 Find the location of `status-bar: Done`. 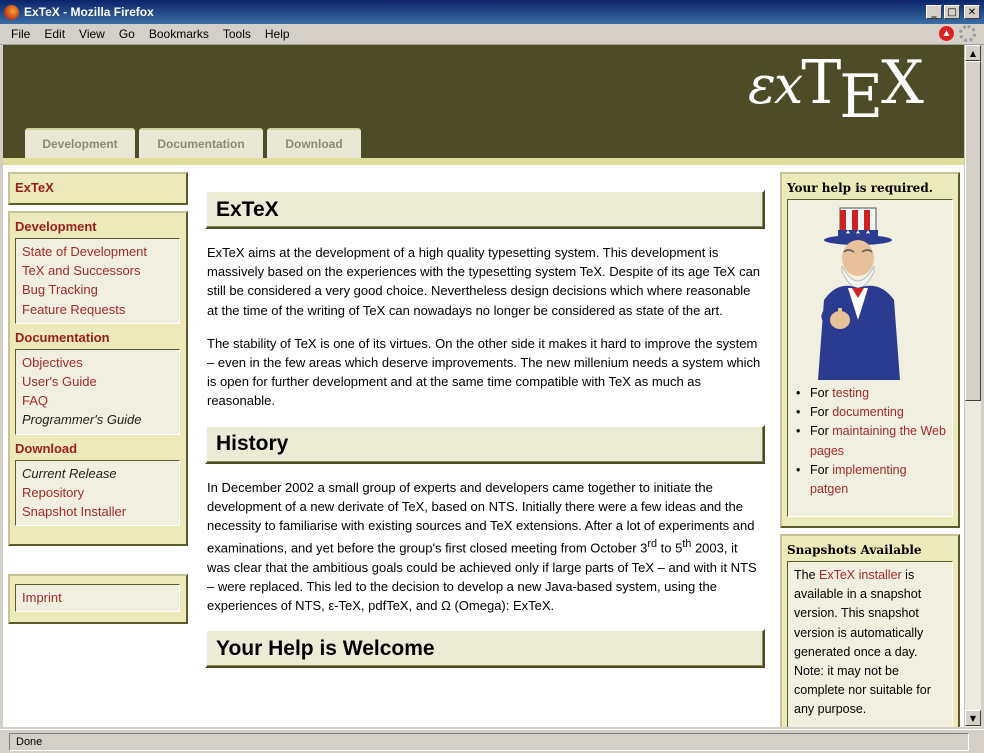

status-bar: Done is located at coordinates (492, 741).